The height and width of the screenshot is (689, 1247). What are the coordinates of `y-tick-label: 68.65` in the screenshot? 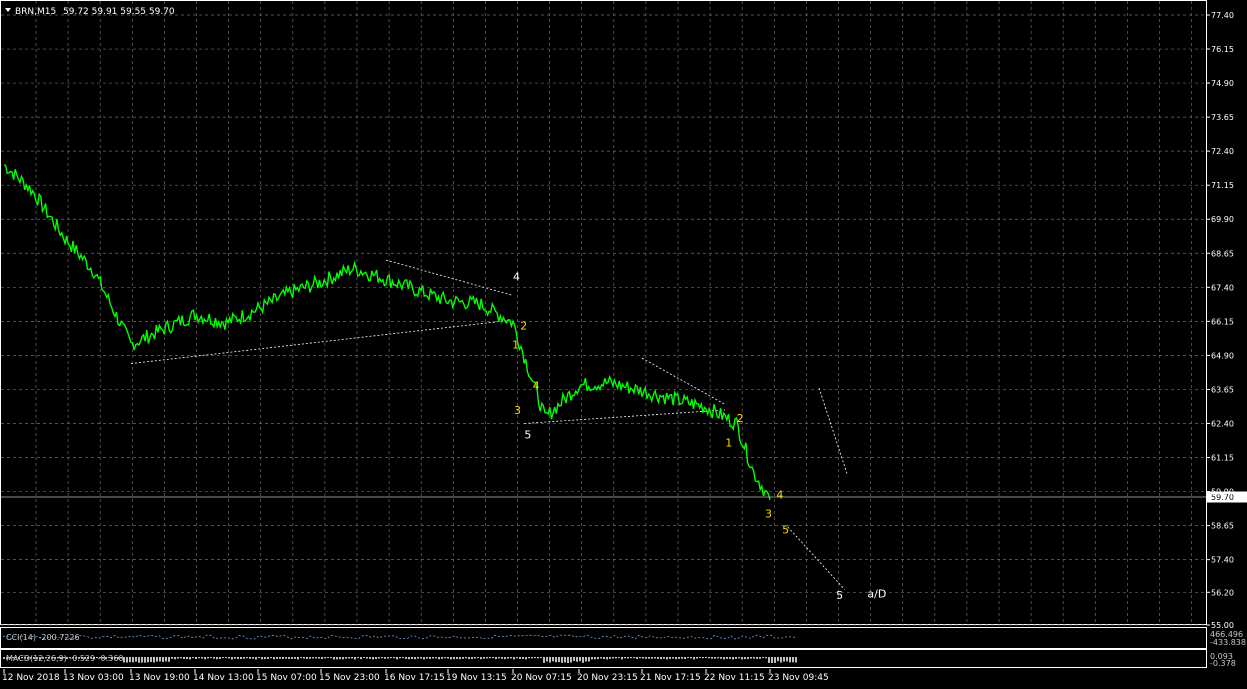 It's located at (1222, 253).